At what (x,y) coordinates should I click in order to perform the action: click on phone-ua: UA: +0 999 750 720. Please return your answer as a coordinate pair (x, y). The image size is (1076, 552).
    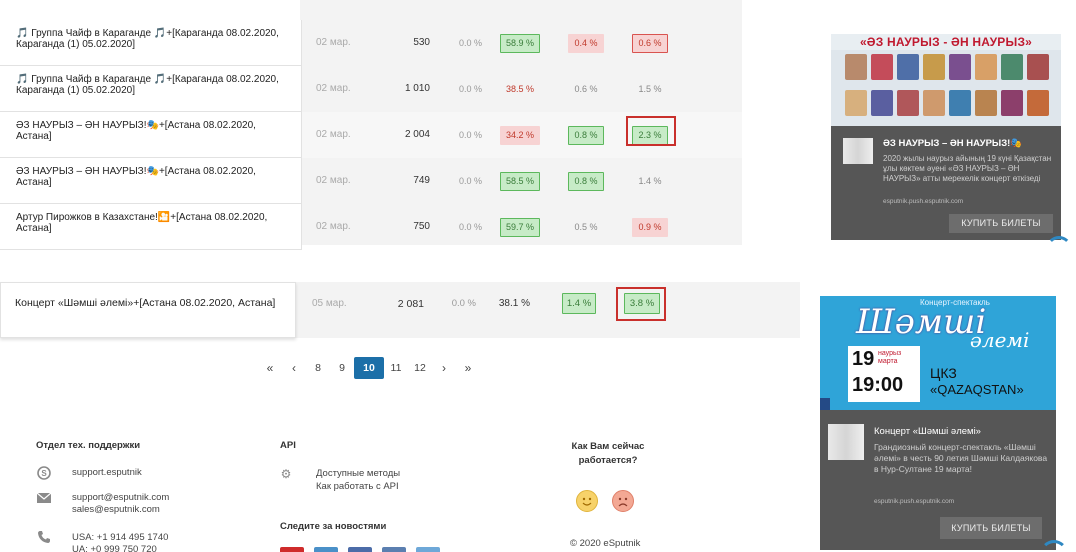
    Looking at the image, I should click on (114, 548).